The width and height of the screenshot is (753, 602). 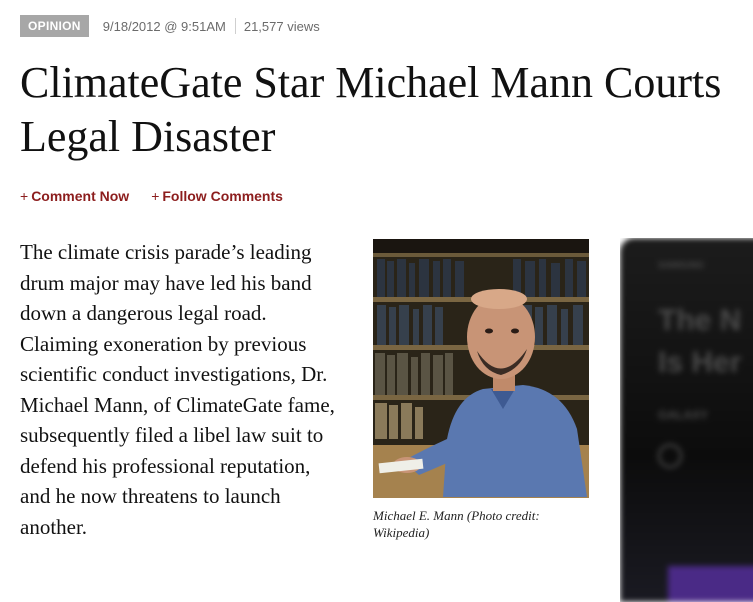 I want to click on ad-blurred-panel: SAMSUNG The N Is Her GALAXY, so click(x=686, y=420).